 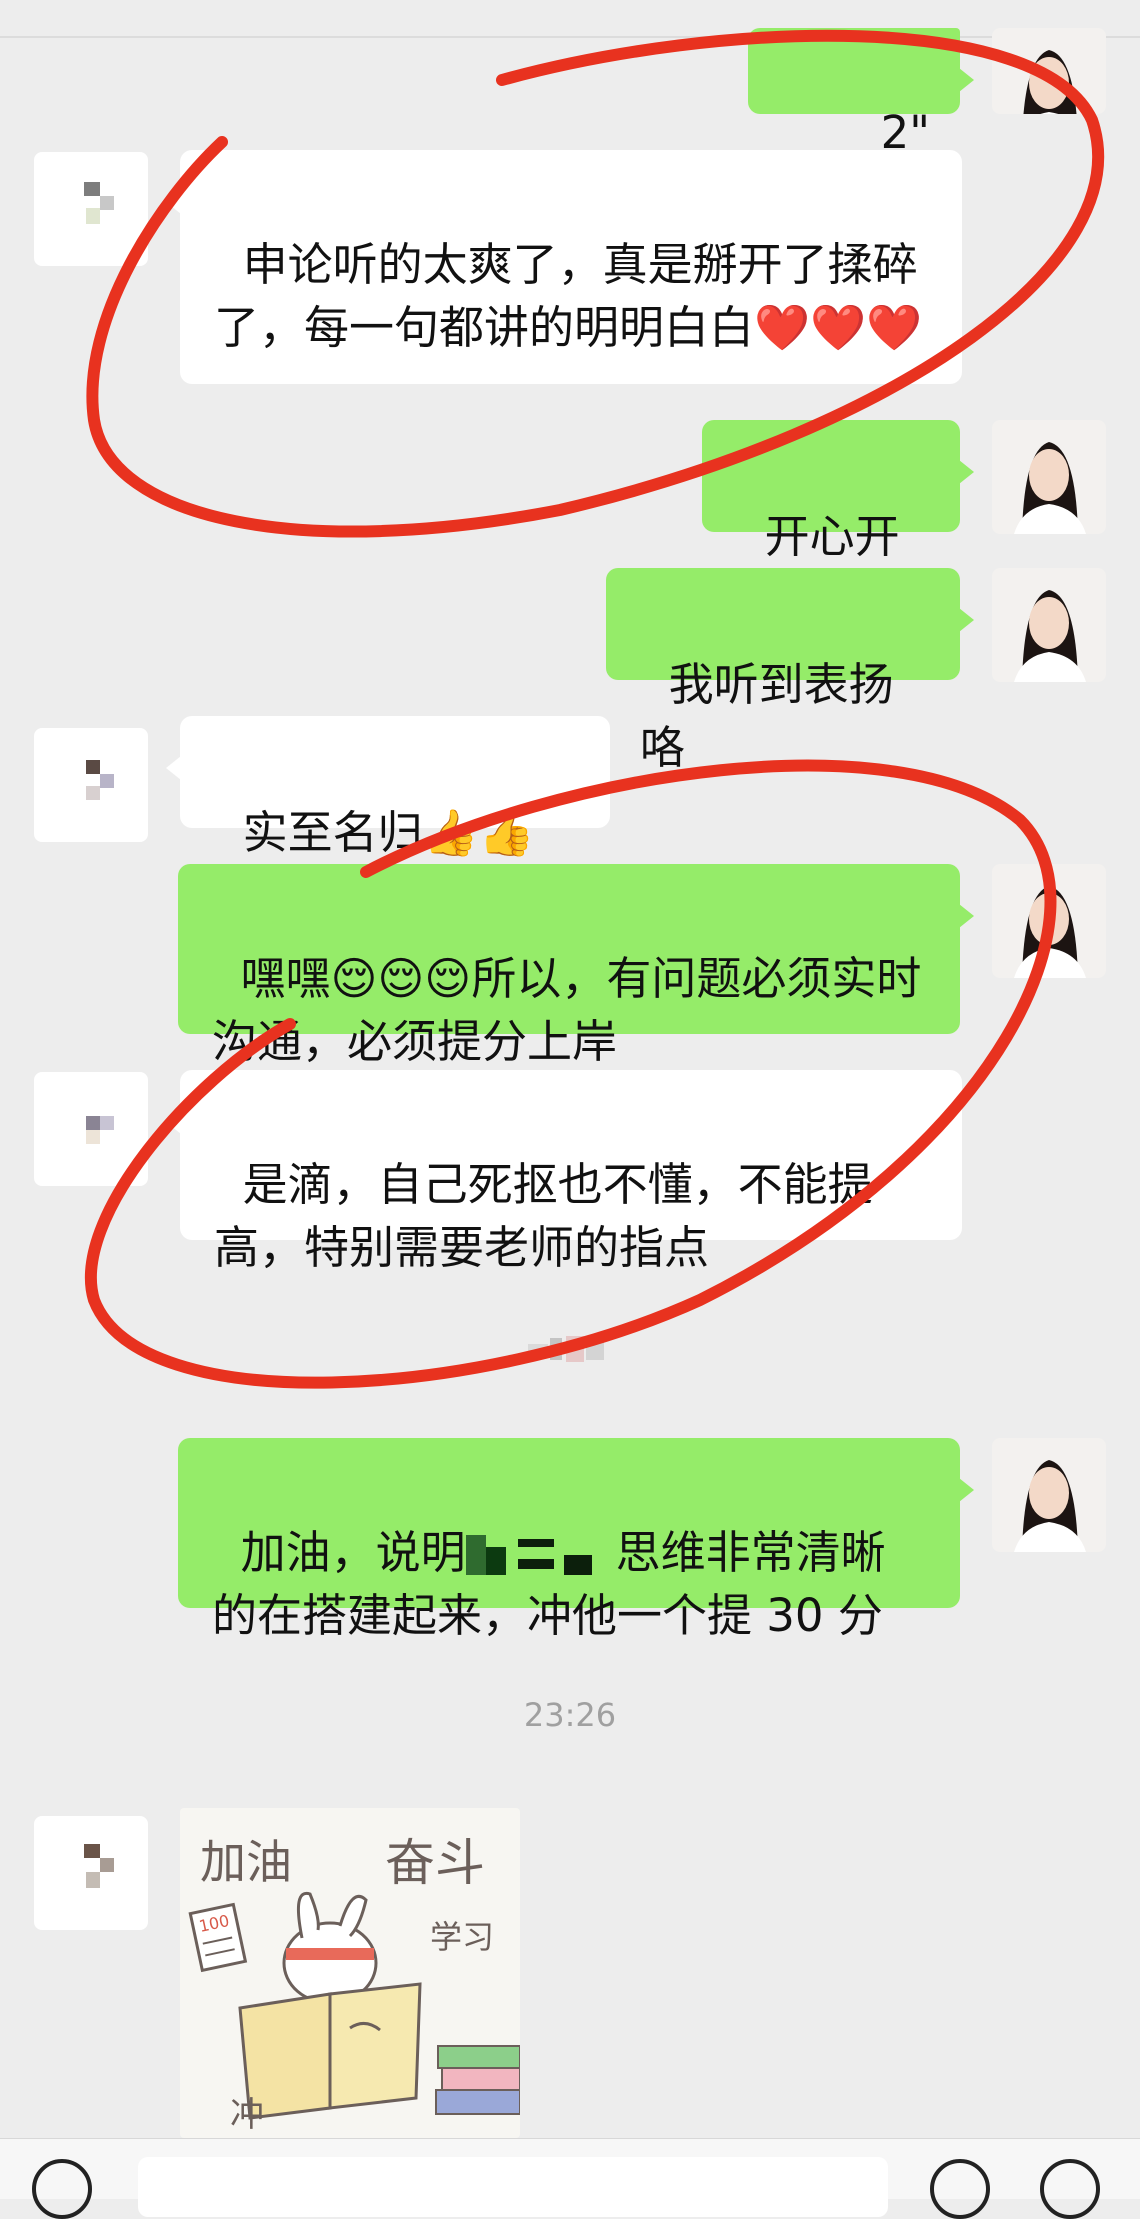 I want to click on sticker-text-xuexi: 学习, so click(x=462, y=1937).